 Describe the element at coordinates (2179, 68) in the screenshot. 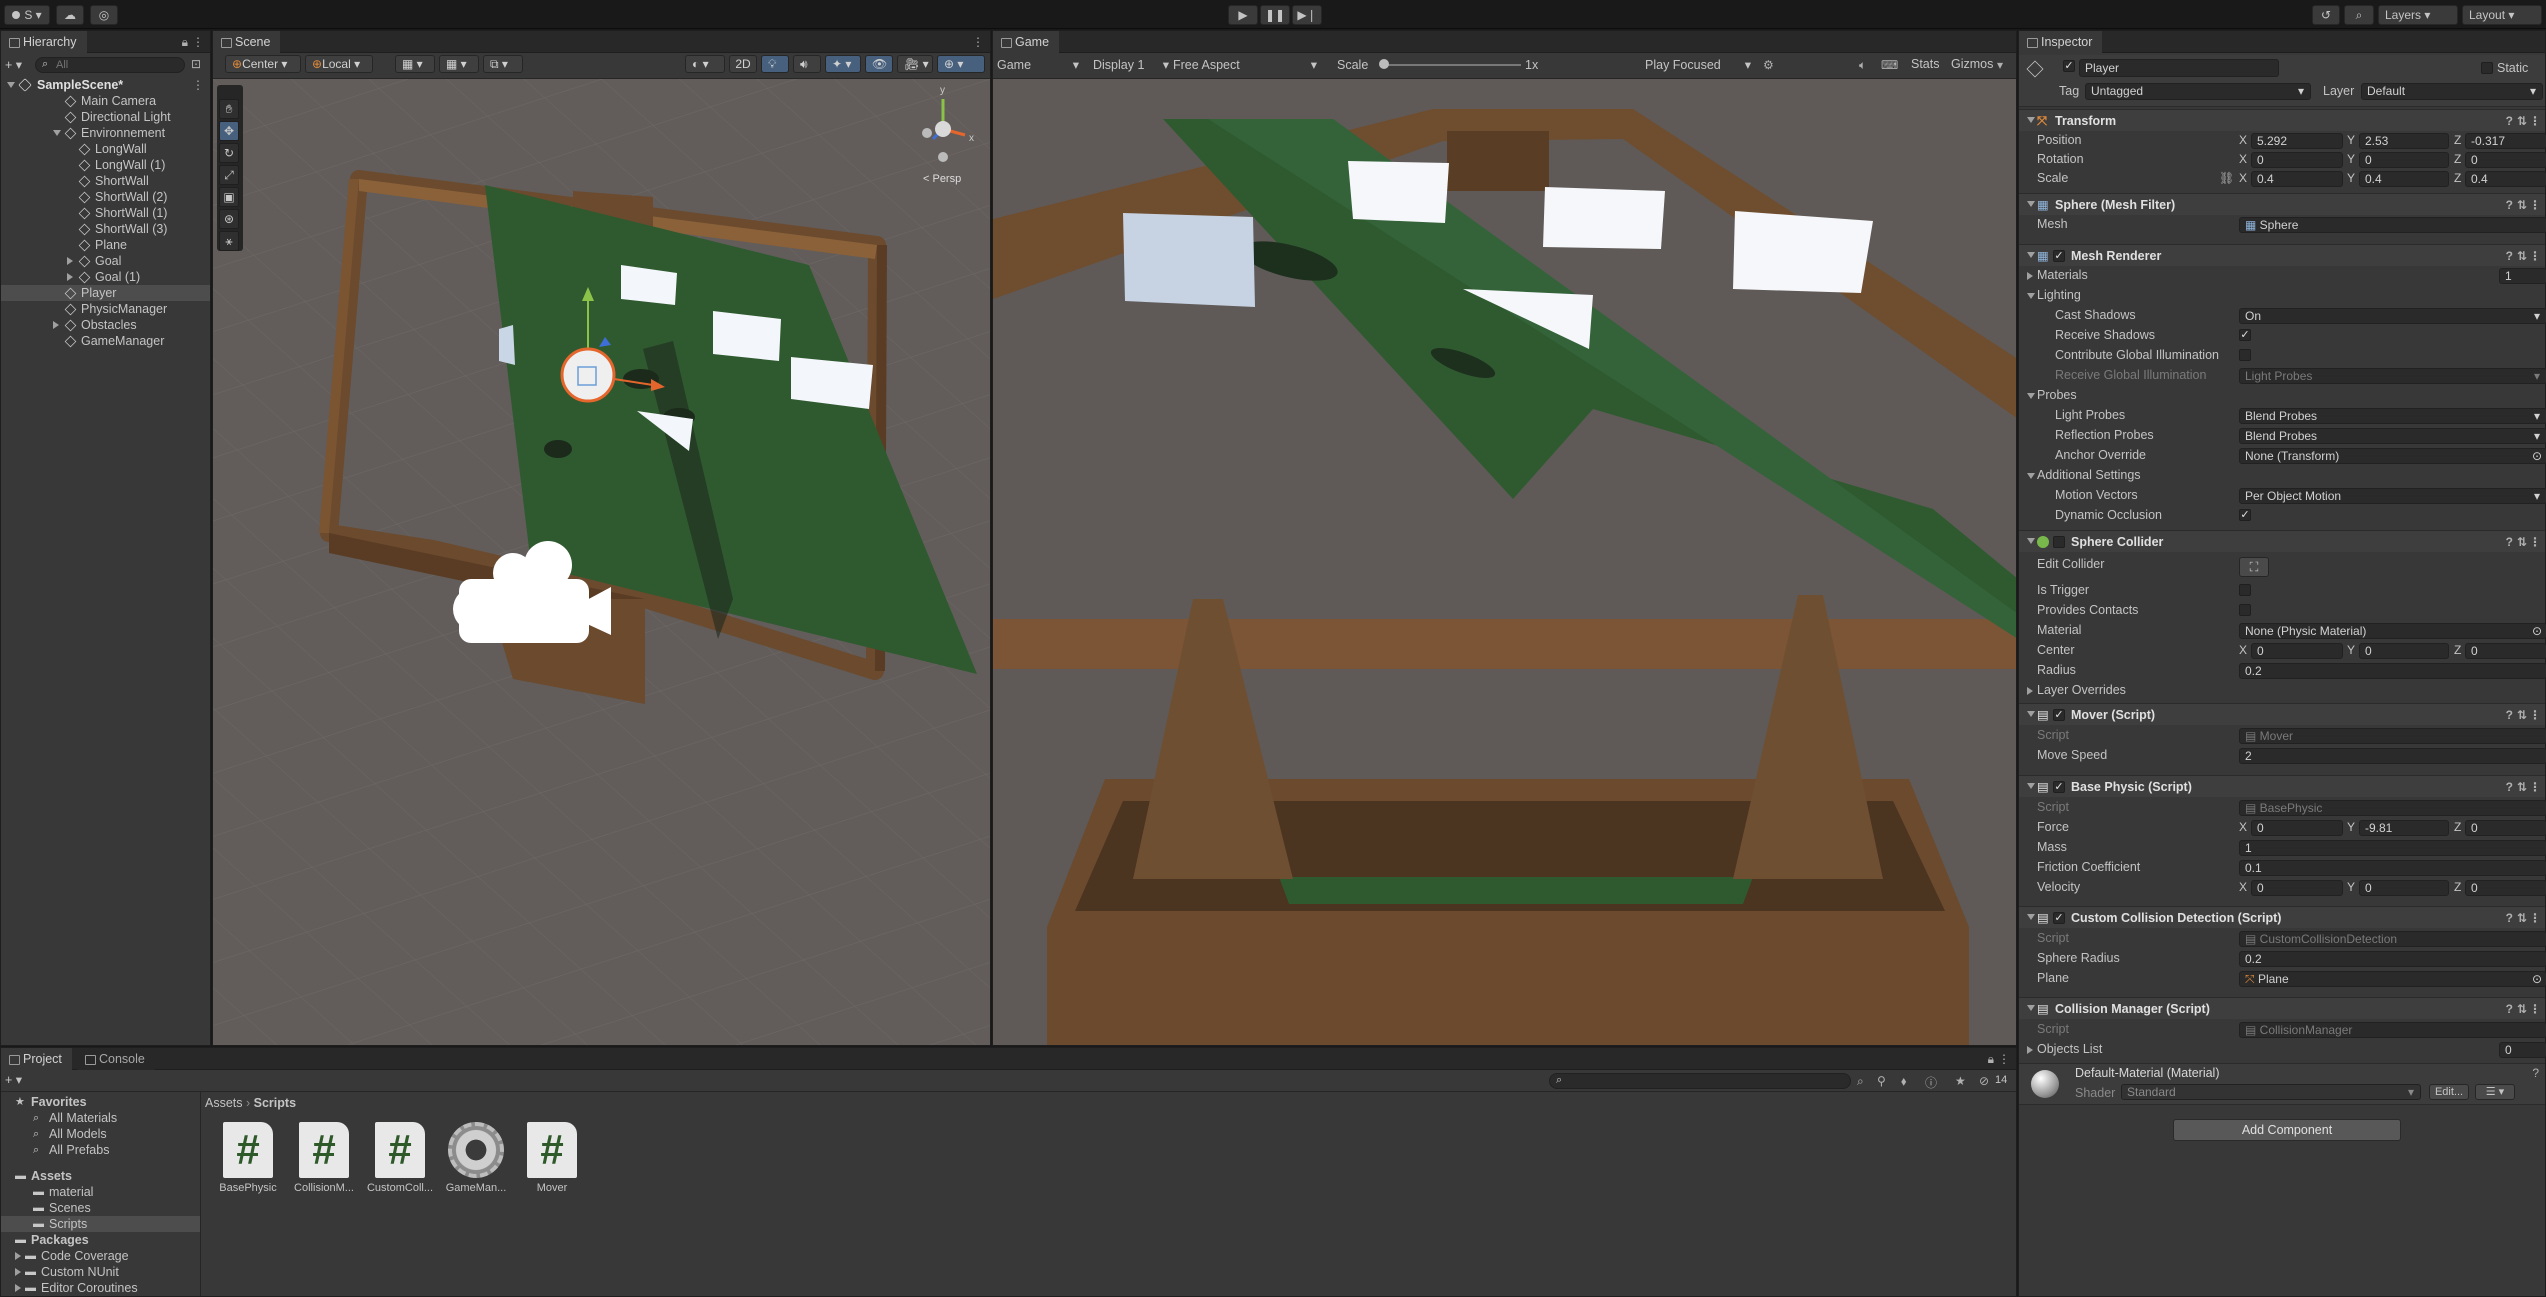

I see `object-name-field: Player` at that location.